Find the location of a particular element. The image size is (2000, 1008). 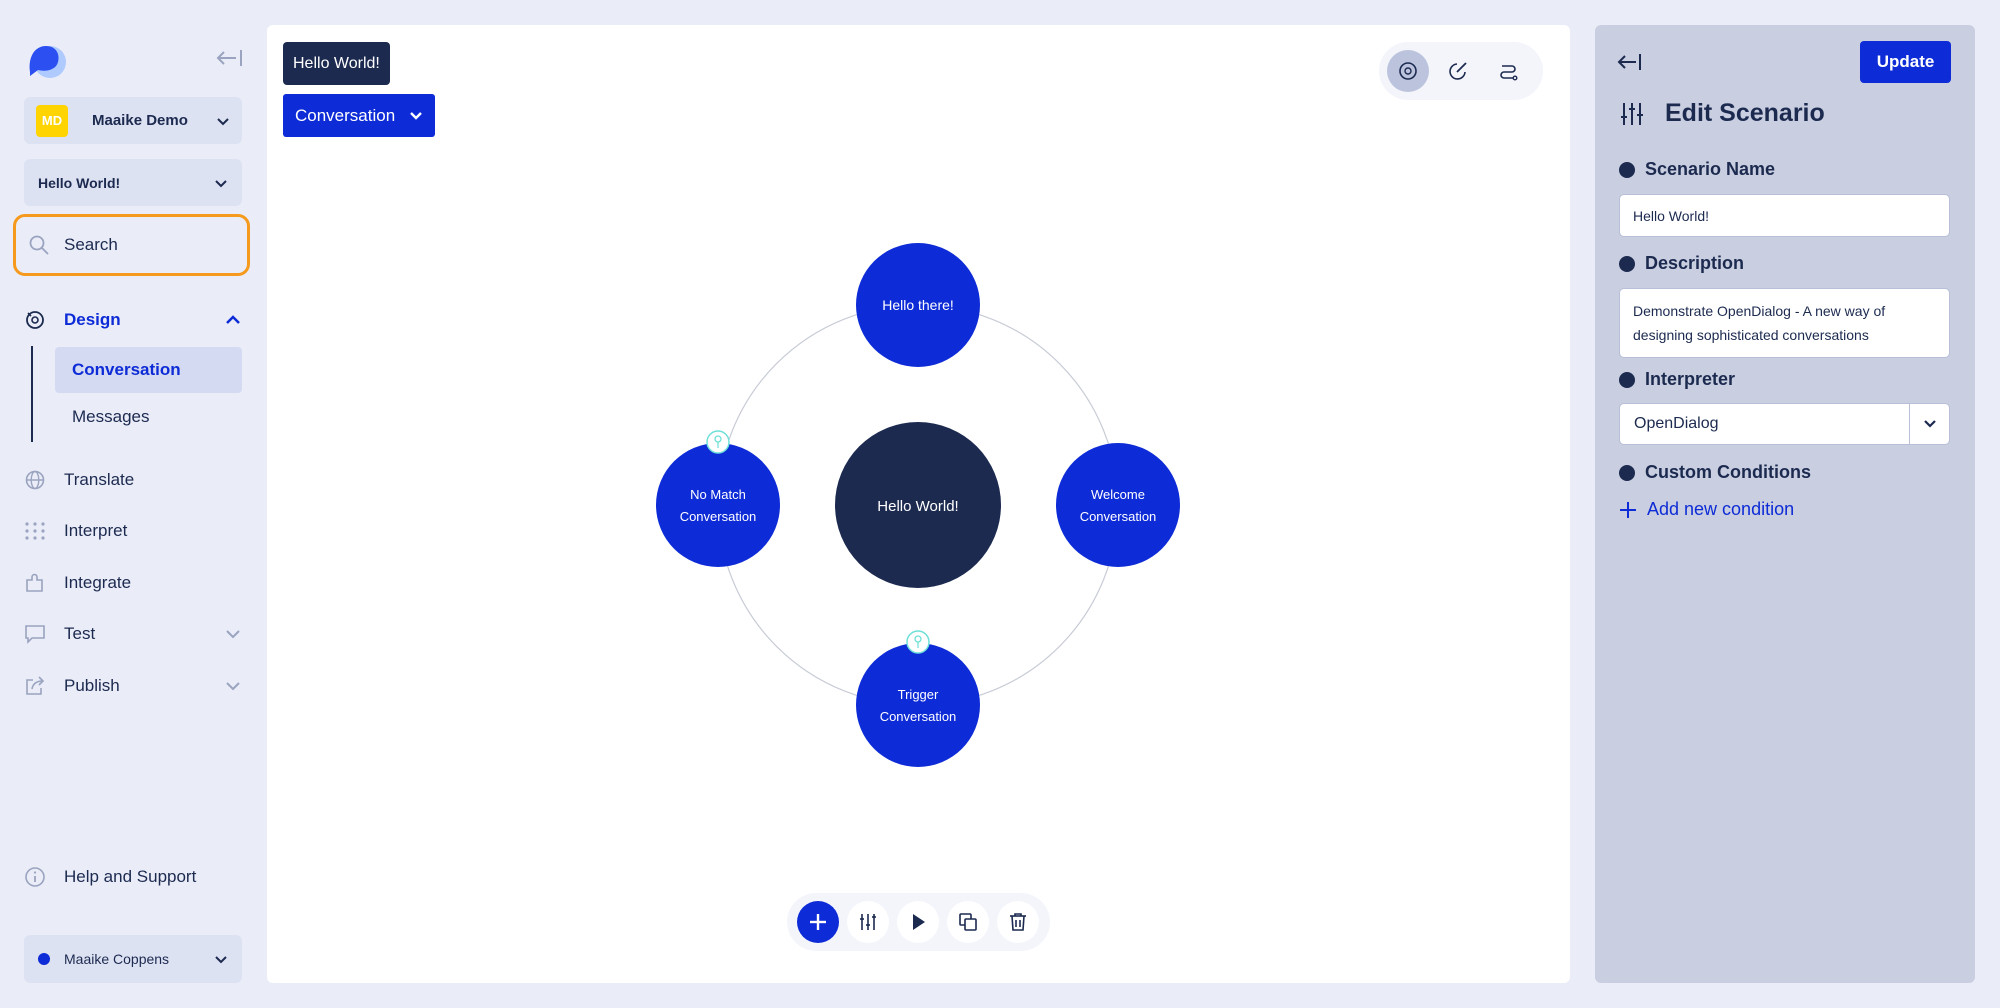

flow-view-button is located at coordinates (1508, 71).